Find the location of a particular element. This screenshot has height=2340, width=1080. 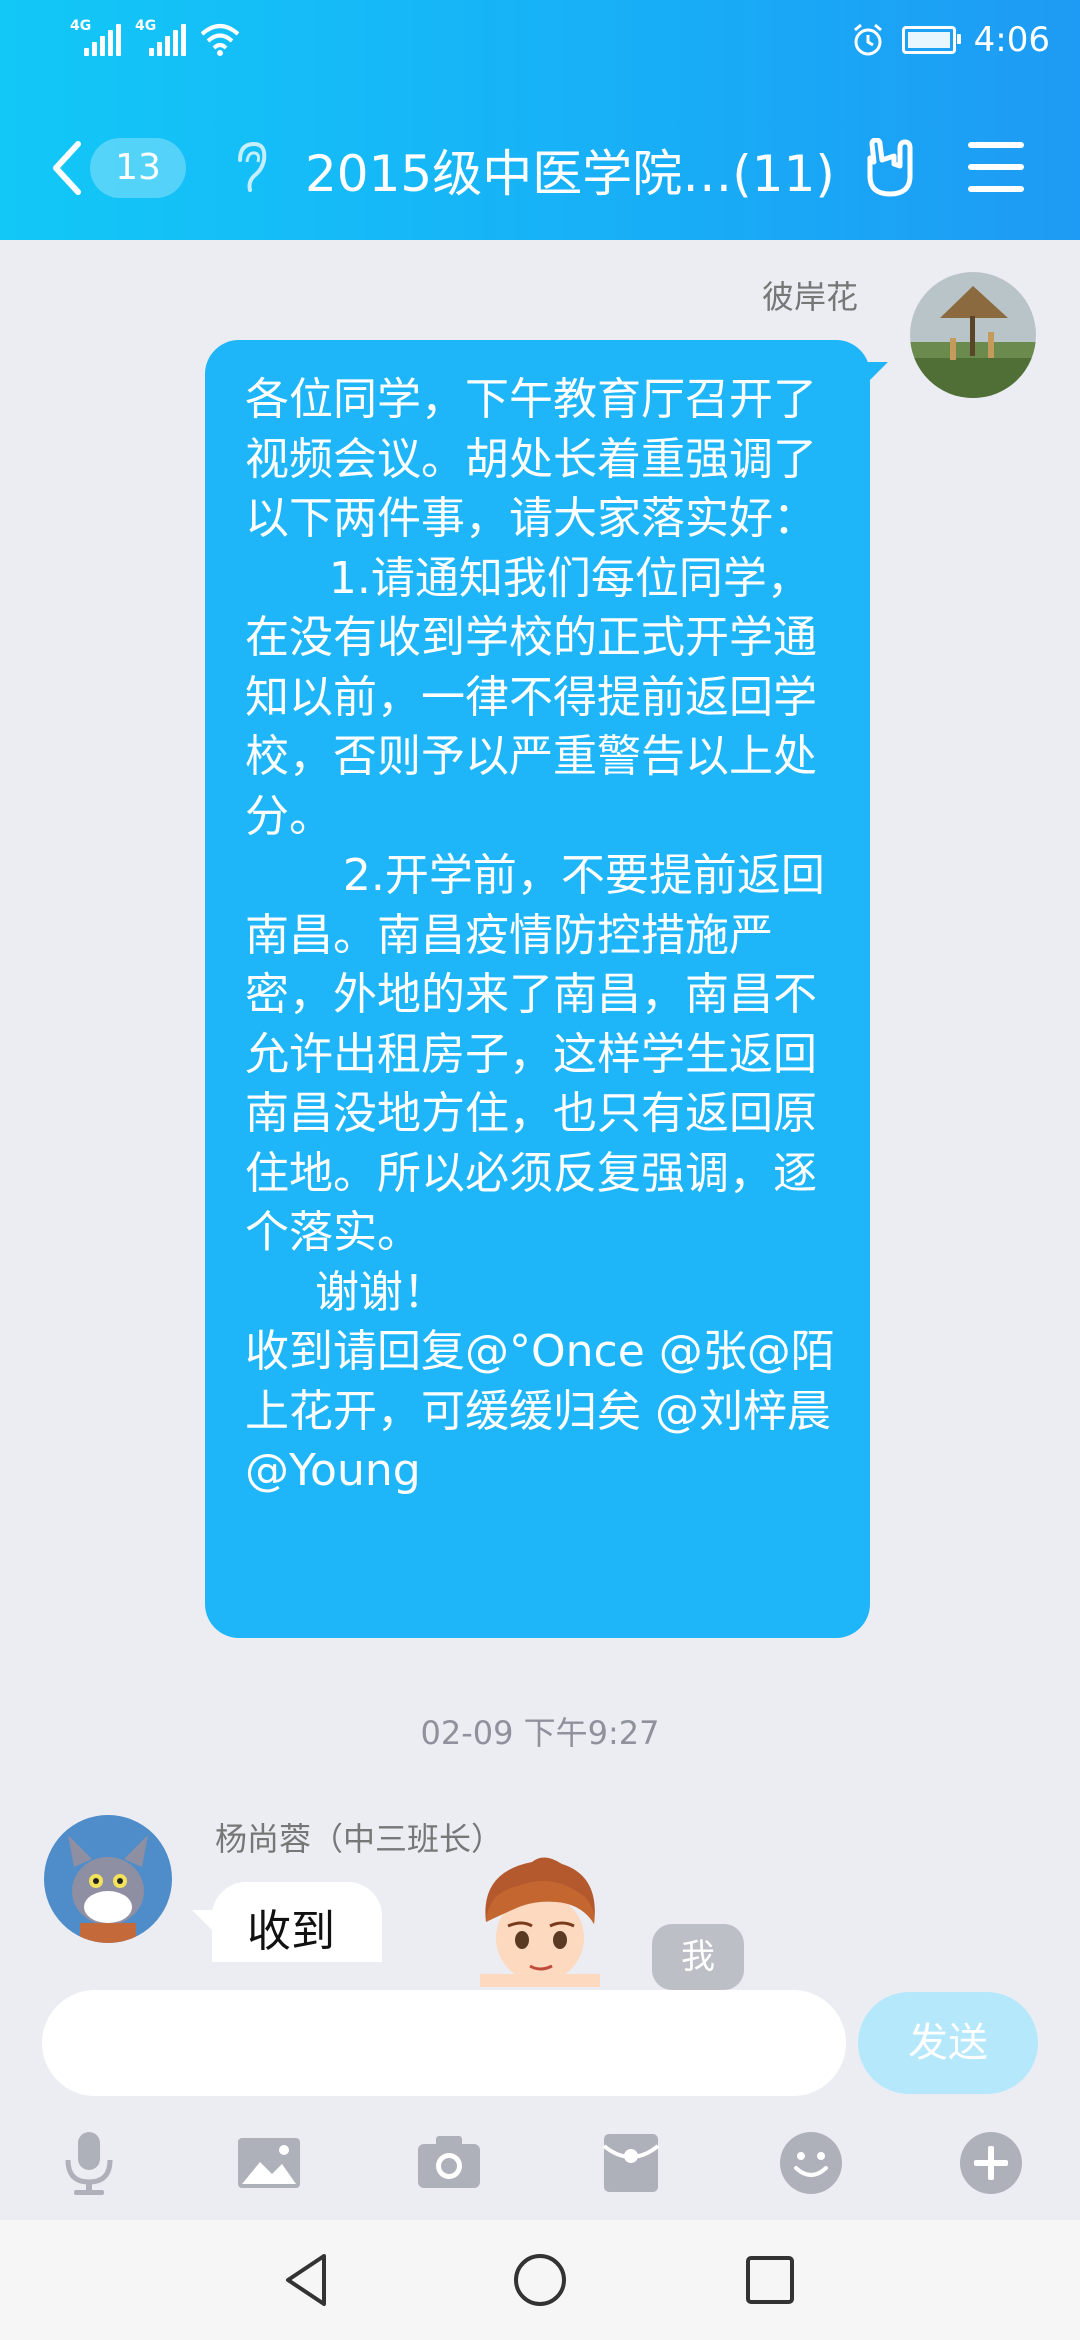

nav-home-icon is located at coordinates (540, 2280).